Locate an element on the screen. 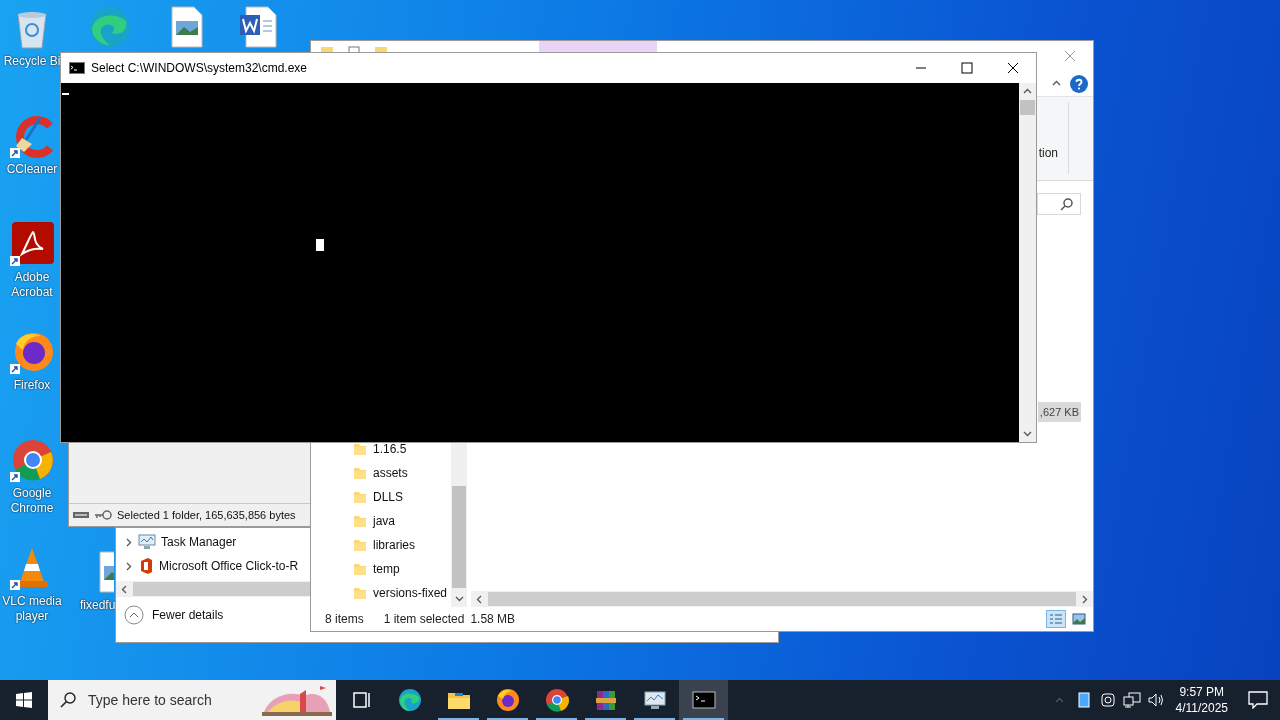  selected-file-size-cell: ,627 KB is located at coordinates (1059, 412).